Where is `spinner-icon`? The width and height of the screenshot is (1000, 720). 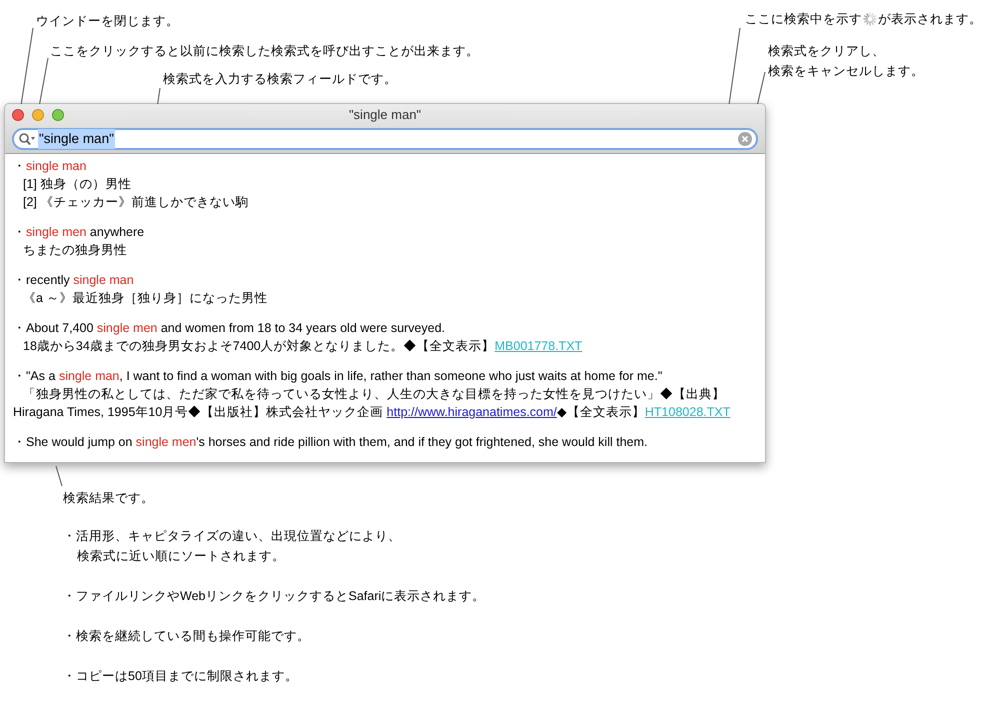
spinner-icon is located at coordinates (870, 19).